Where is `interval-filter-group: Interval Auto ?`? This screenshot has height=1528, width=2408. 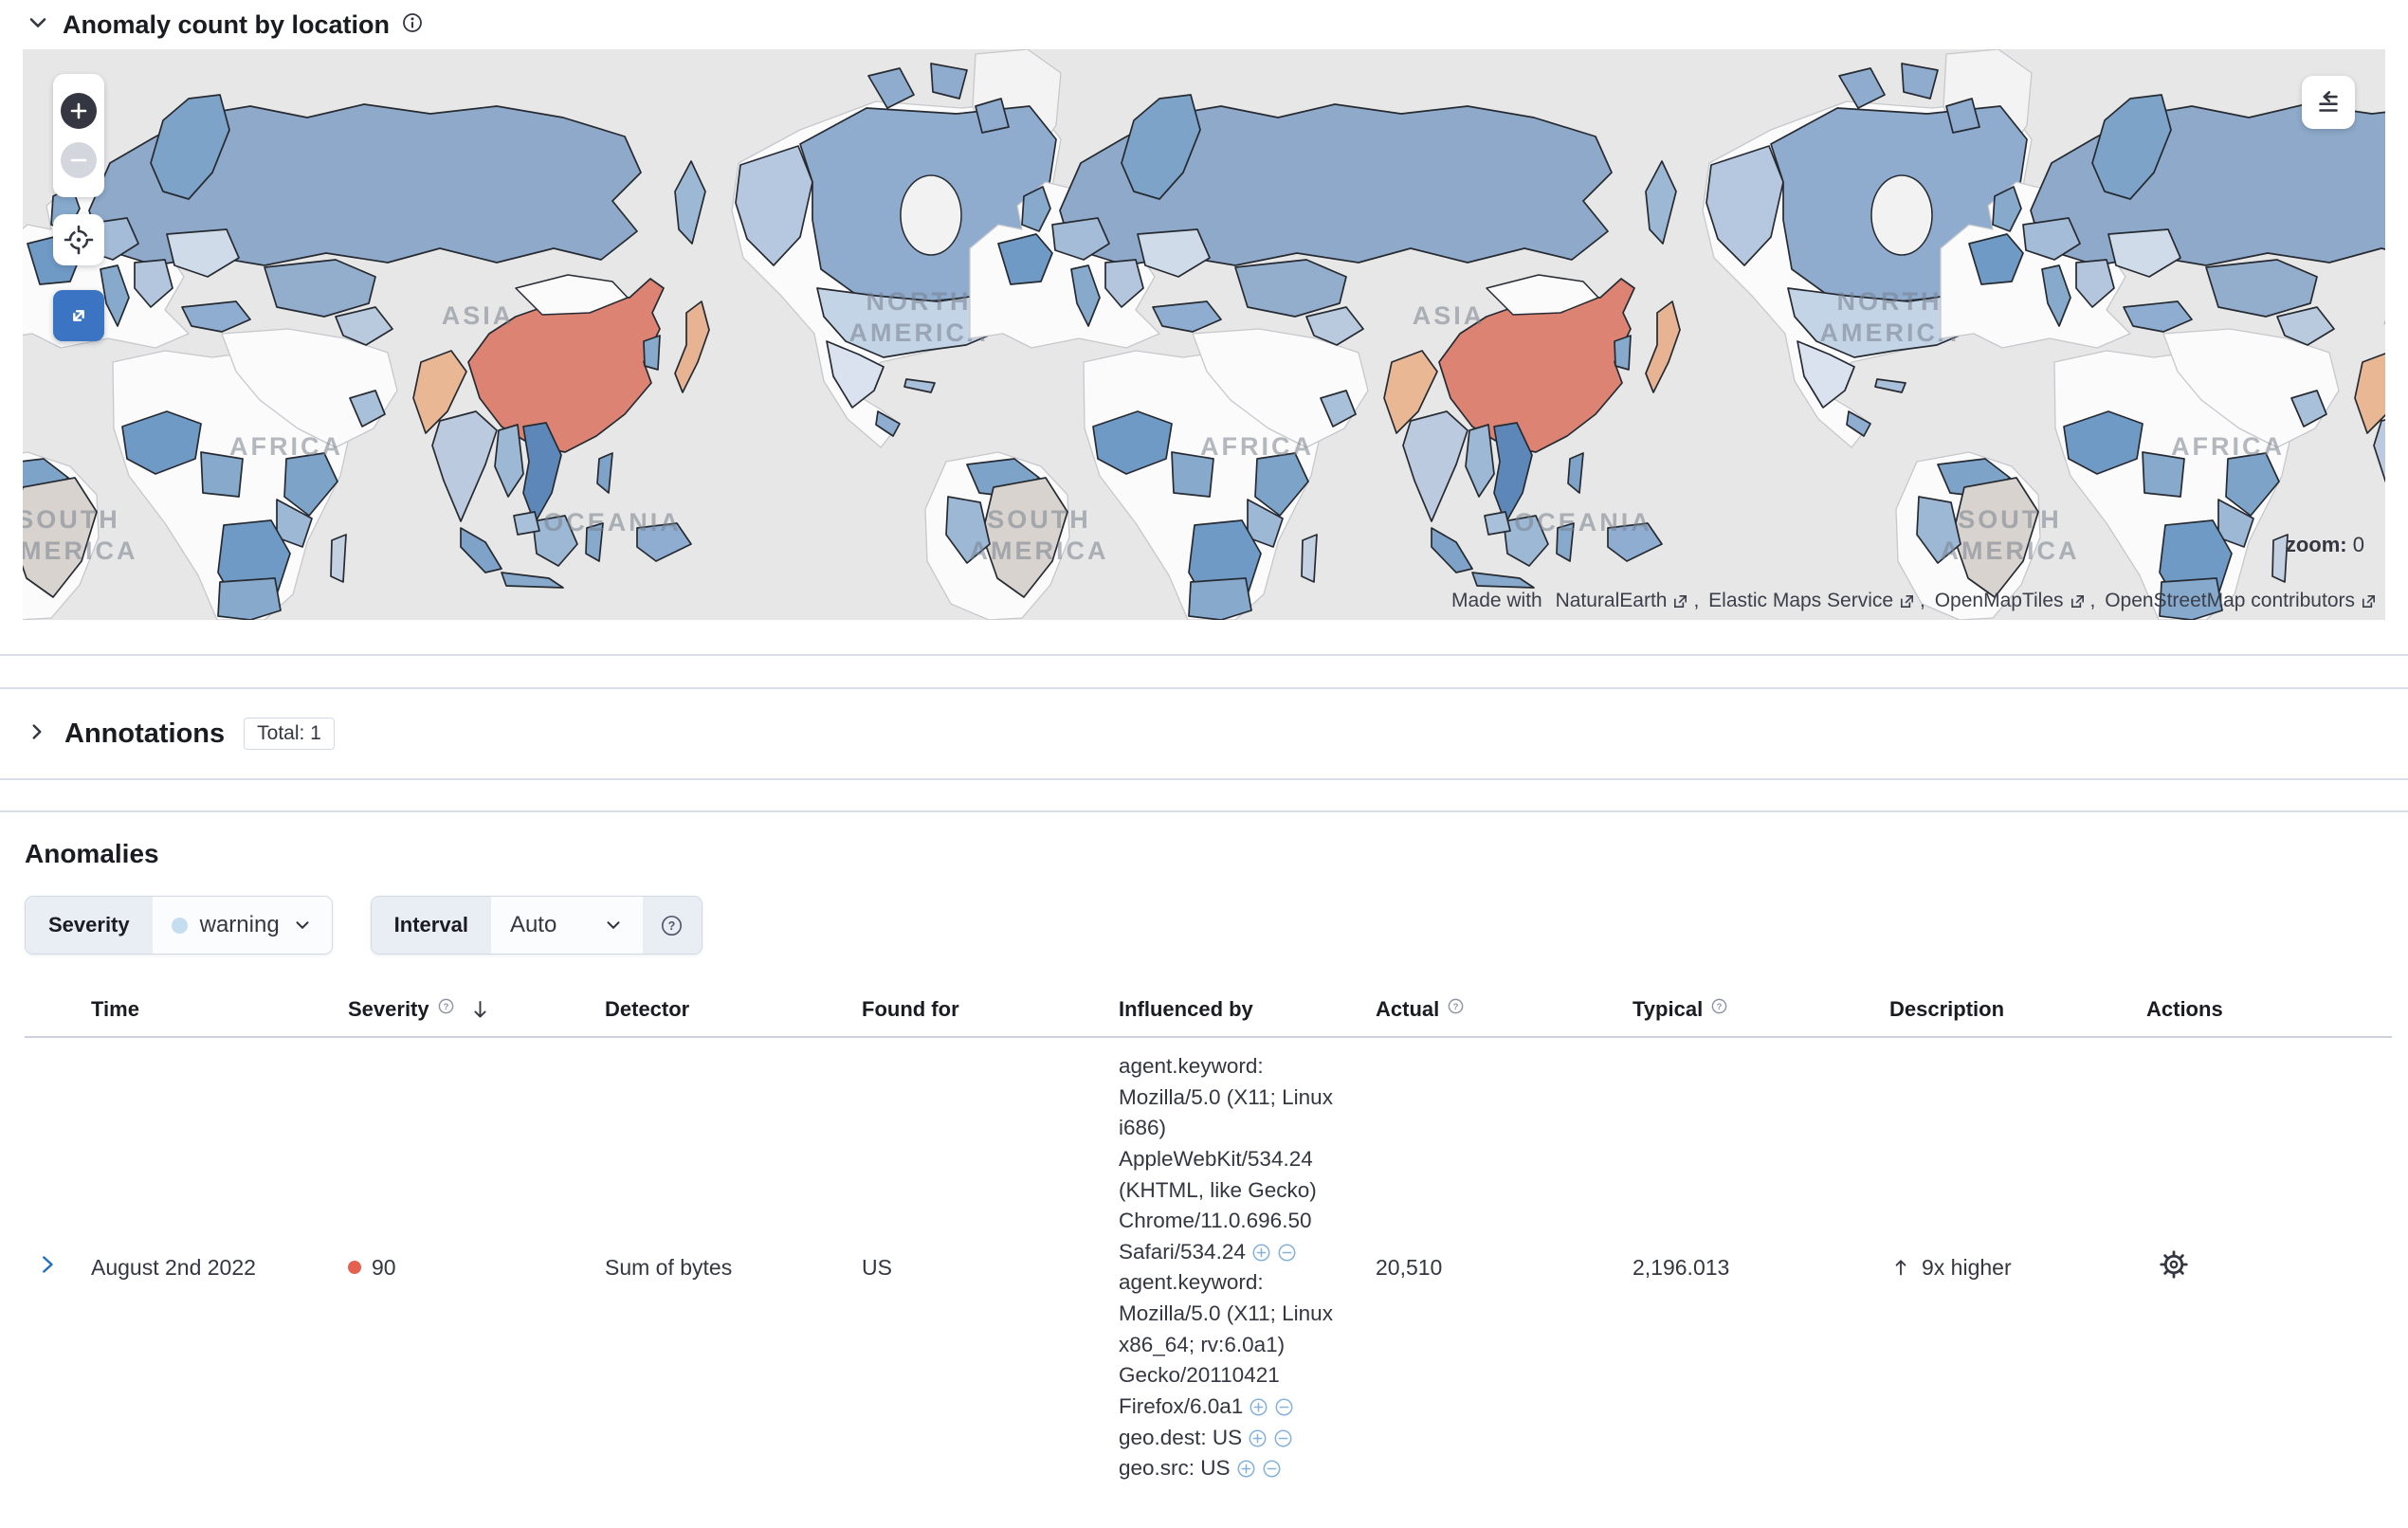 interval-filter-group: Interval Auto ? is located at coordinates (536, 925).